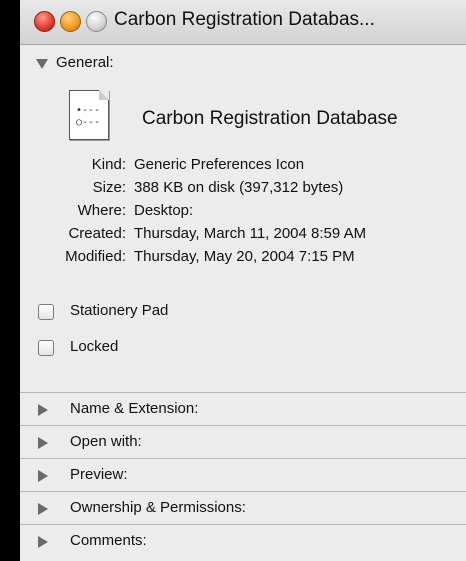  What do you see at coordinates (243, 474) in the screenshot?
I see `section-preview: Preview:` at bounding box center [243, 474].